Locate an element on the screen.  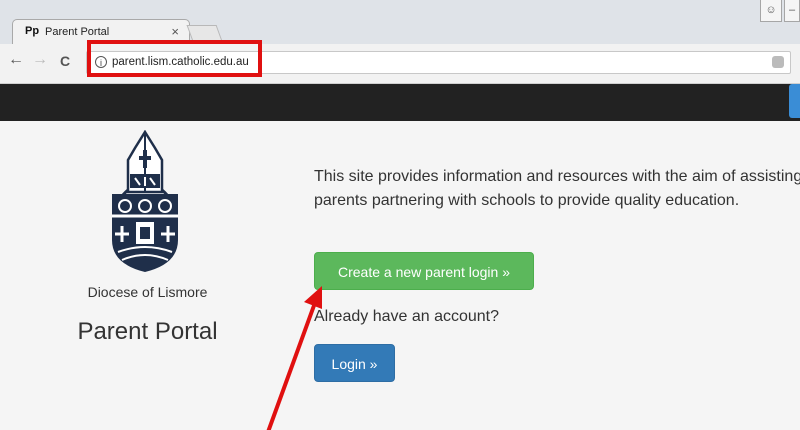
site-navbar is located at coordinates (400, 102).